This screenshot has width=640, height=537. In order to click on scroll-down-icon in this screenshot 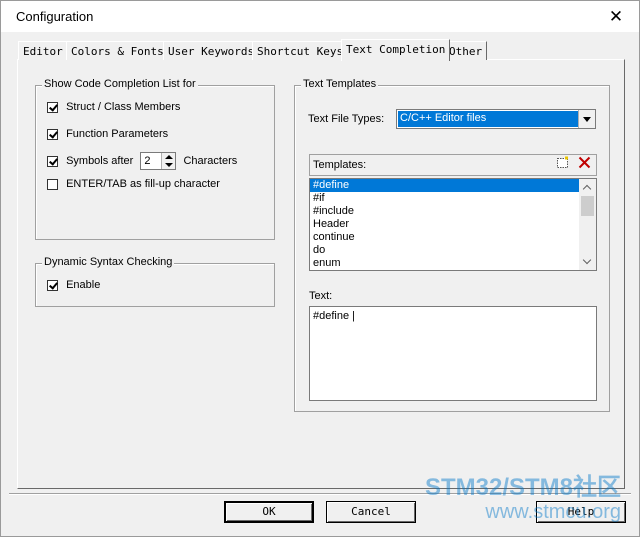, I will do `click(587, 261)`.